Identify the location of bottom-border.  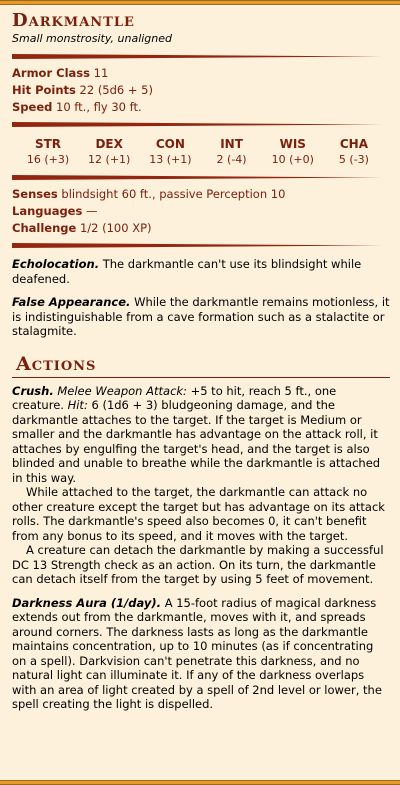
(200, 782).